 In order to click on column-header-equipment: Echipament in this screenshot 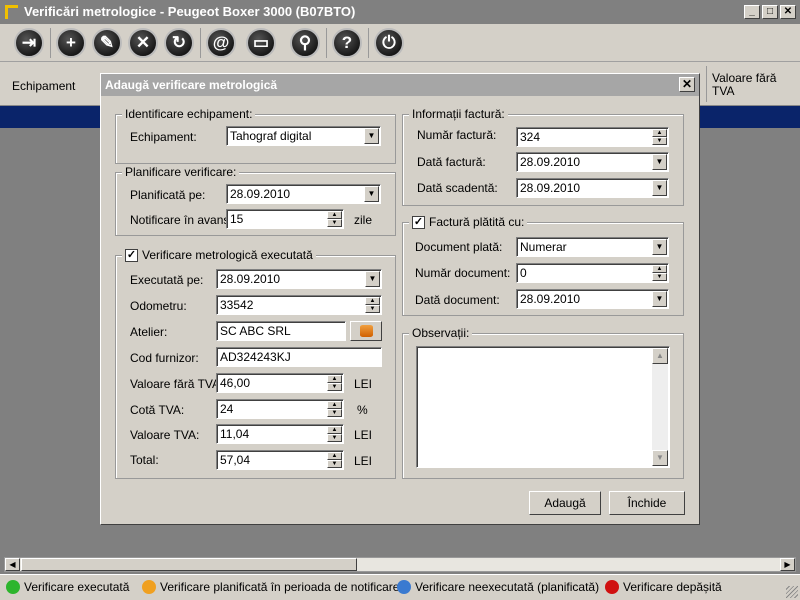, I will do `click(43, 86)`.